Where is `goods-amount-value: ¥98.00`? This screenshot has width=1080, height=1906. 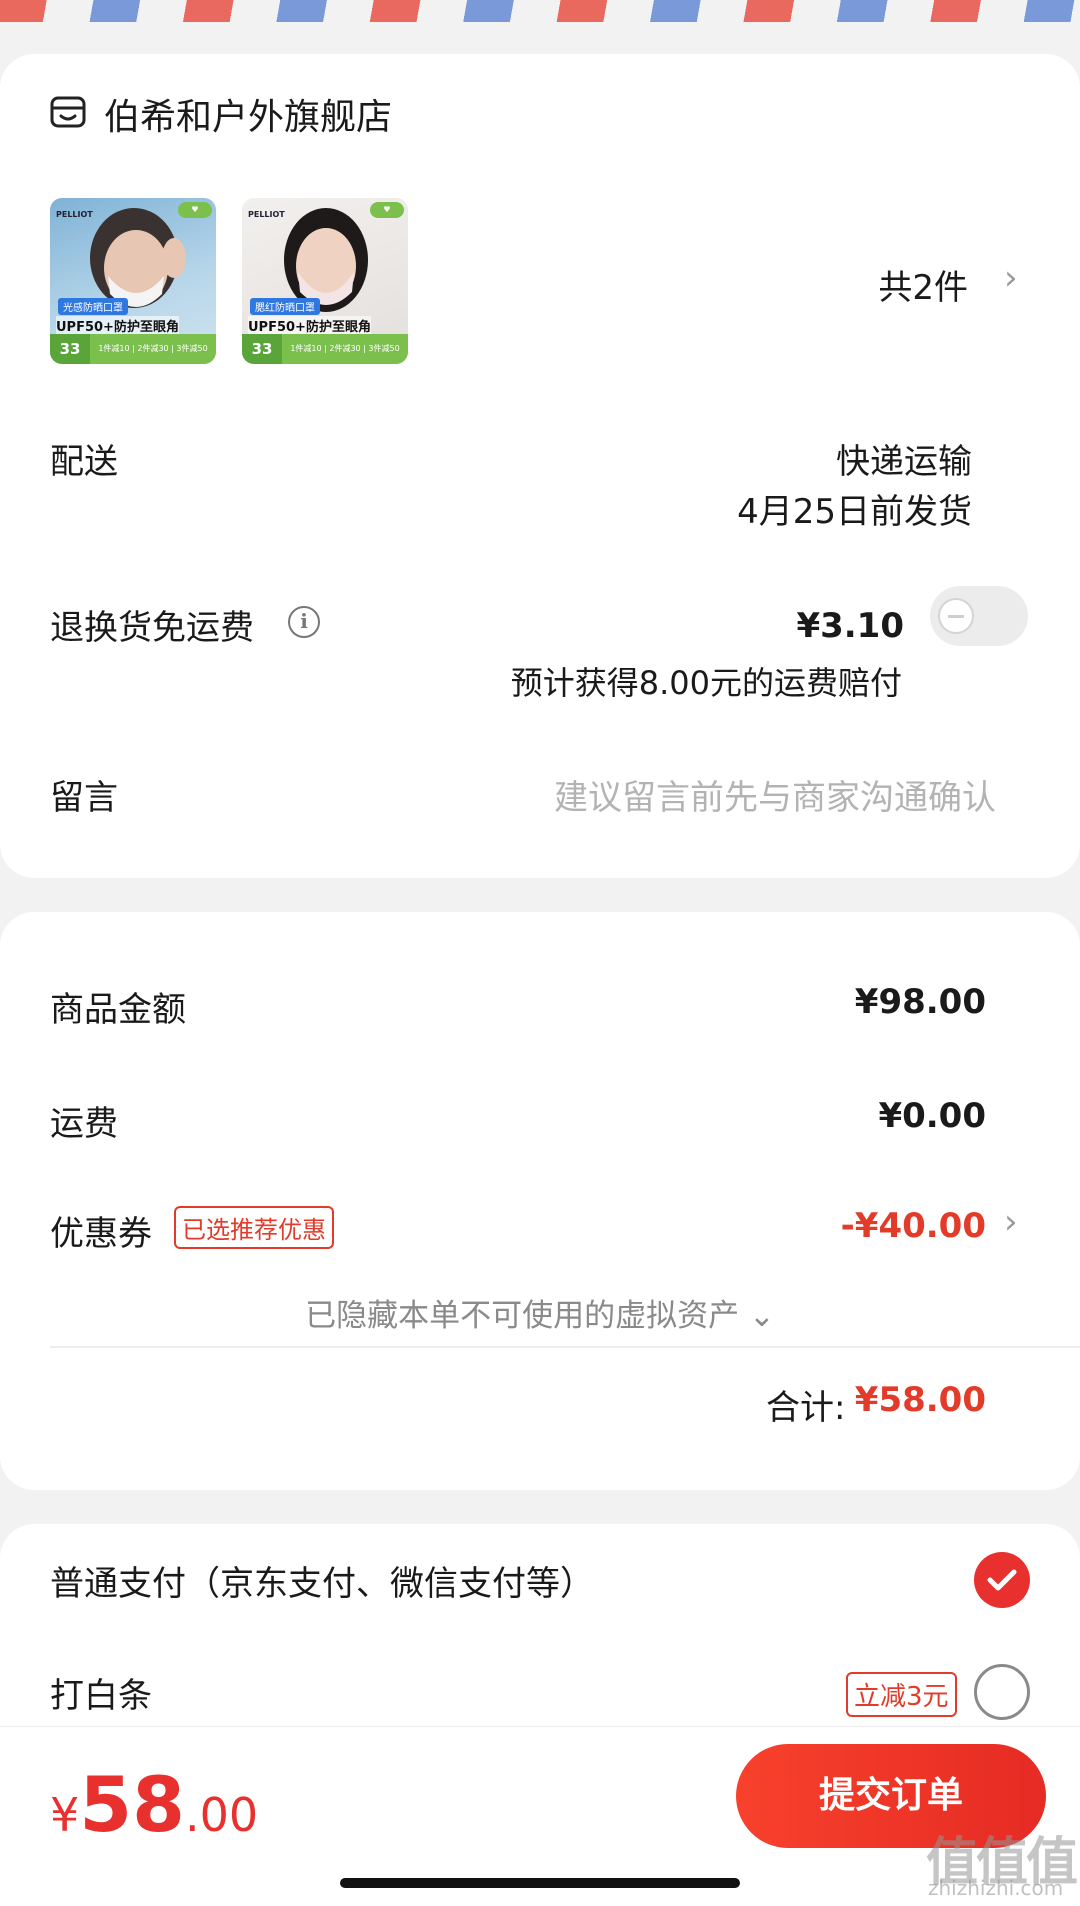
goods-amount-value: ¥98.00 is located at coordinates (920, 1002).